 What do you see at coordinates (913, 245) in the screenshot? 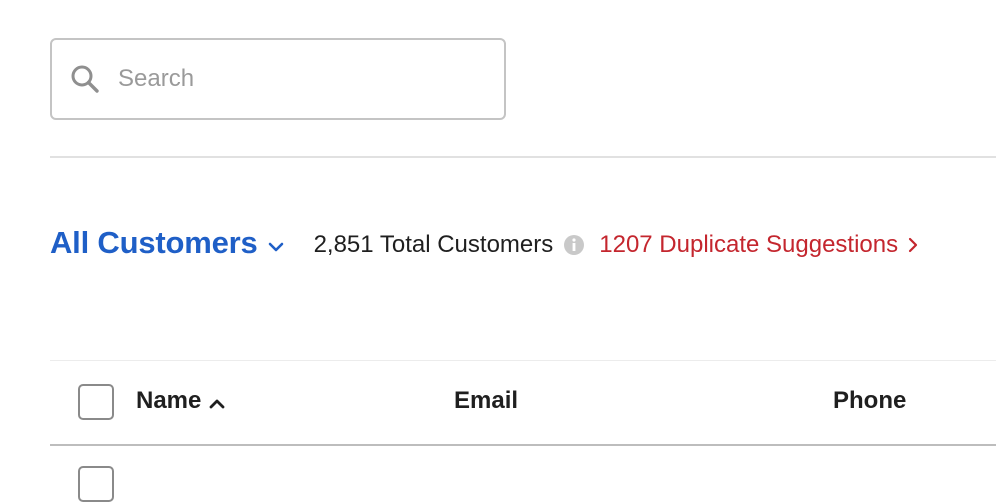
I see `chevron-right-icon` at bounding box center [913, 245].